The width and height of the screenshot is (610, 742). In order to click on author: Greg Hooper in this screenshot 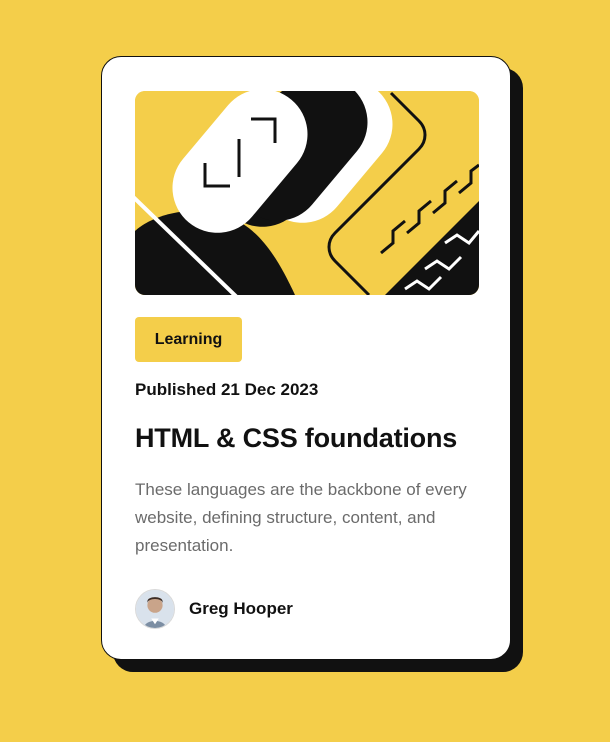, I will do `click(214, 609)`.